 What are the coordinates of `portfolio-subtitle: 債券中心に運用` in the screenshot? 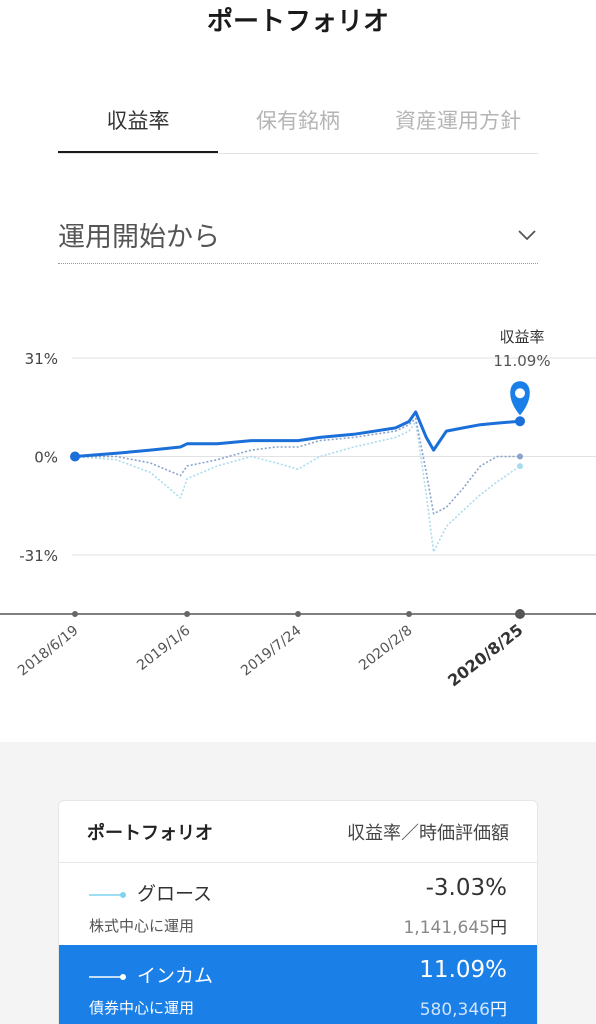 It's located at (142, 1008).